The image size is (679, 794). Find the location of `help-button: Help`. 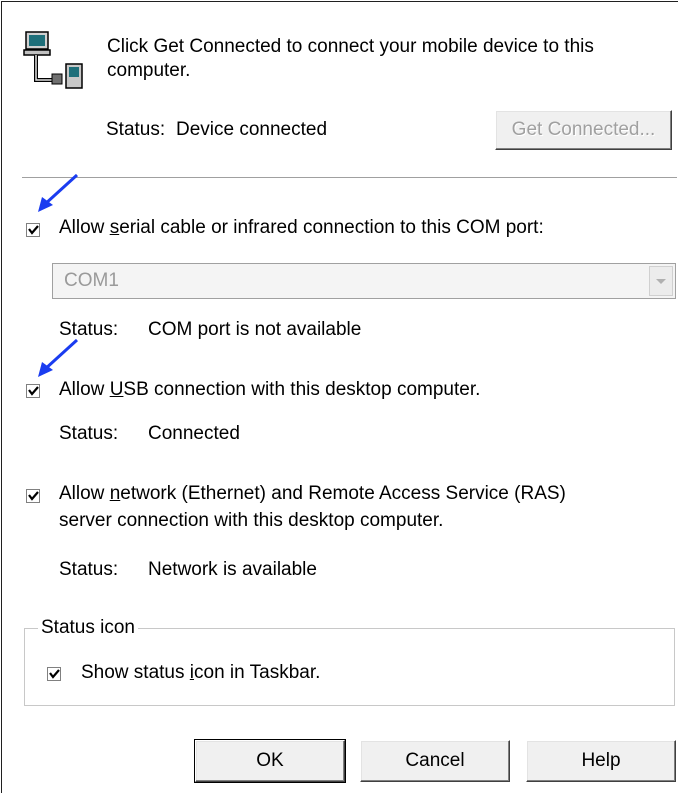

help-button: Help is located at coordinates (601, 761).